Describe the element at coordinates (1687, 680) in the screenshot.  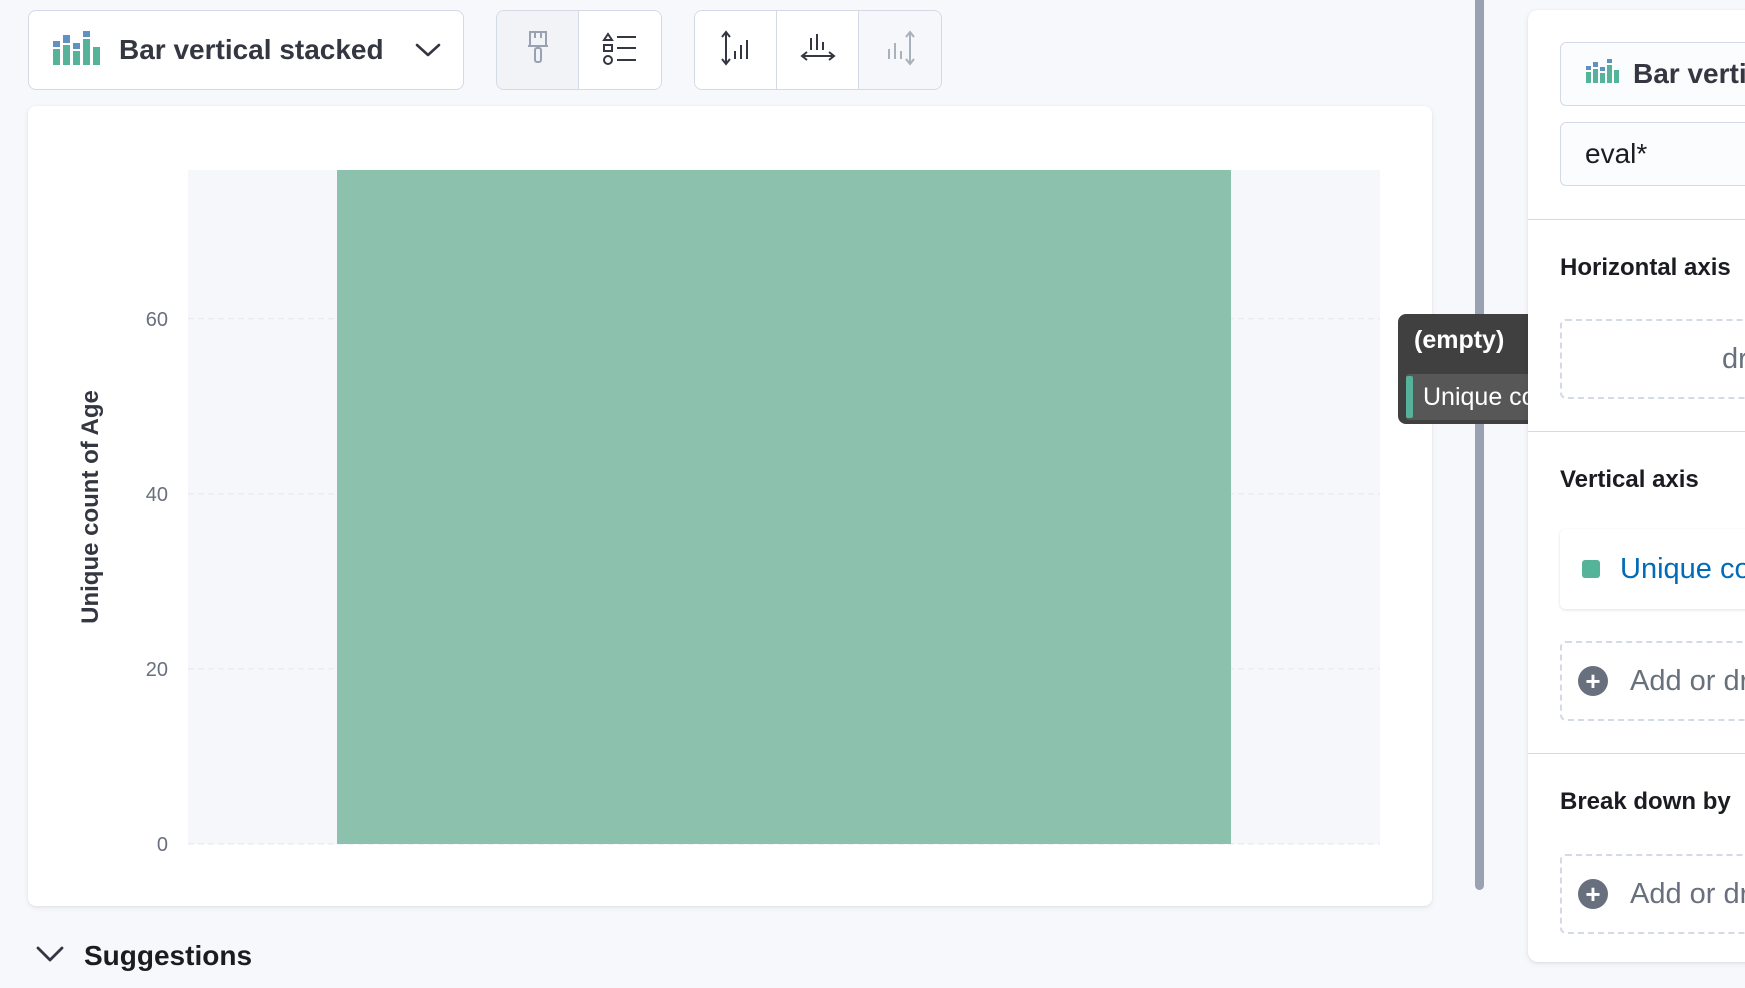
I see `vertical-axis-add-label: Add or dr` at that location.